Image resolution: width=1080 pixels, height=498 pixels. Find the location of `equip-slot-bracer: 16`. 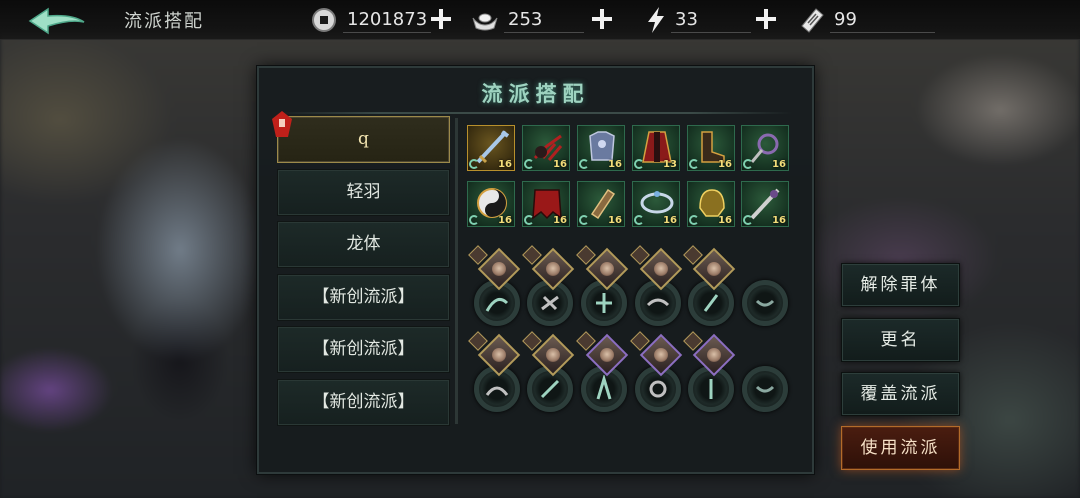

equip-slot-bracer: 16 is located at coordinates (601, 204).